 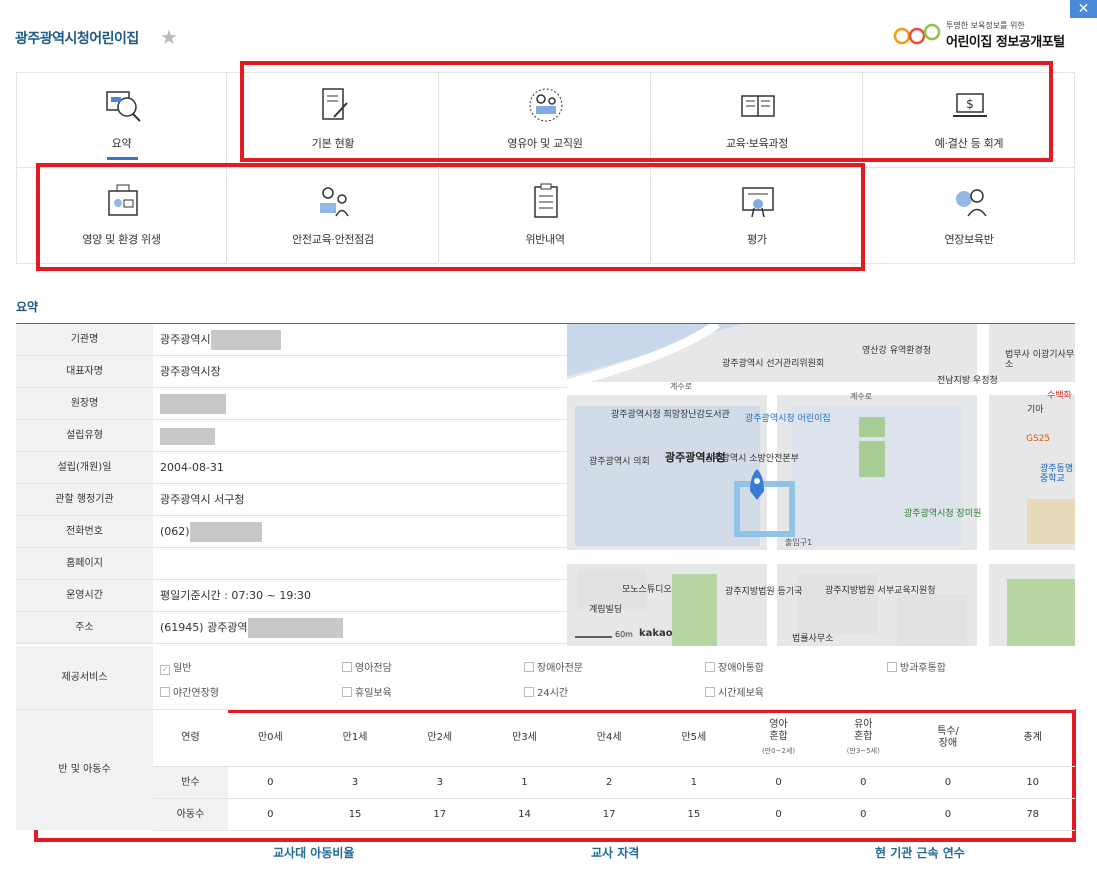 I want to click on section-title: 요약, so click(x=27, y=307).